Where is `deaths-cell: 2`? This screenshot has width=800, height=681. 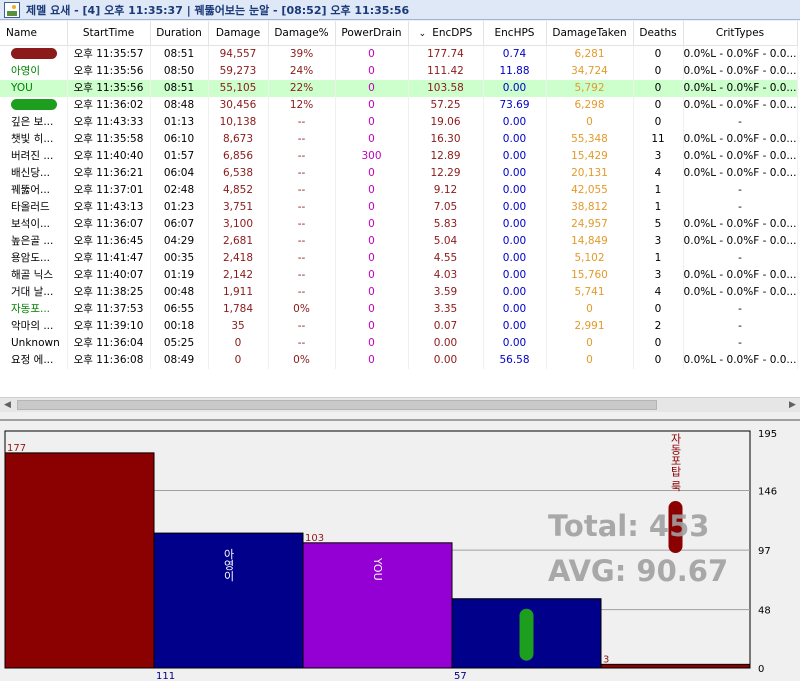 deaths-cell: 2 is located at coordinates (658, 326).